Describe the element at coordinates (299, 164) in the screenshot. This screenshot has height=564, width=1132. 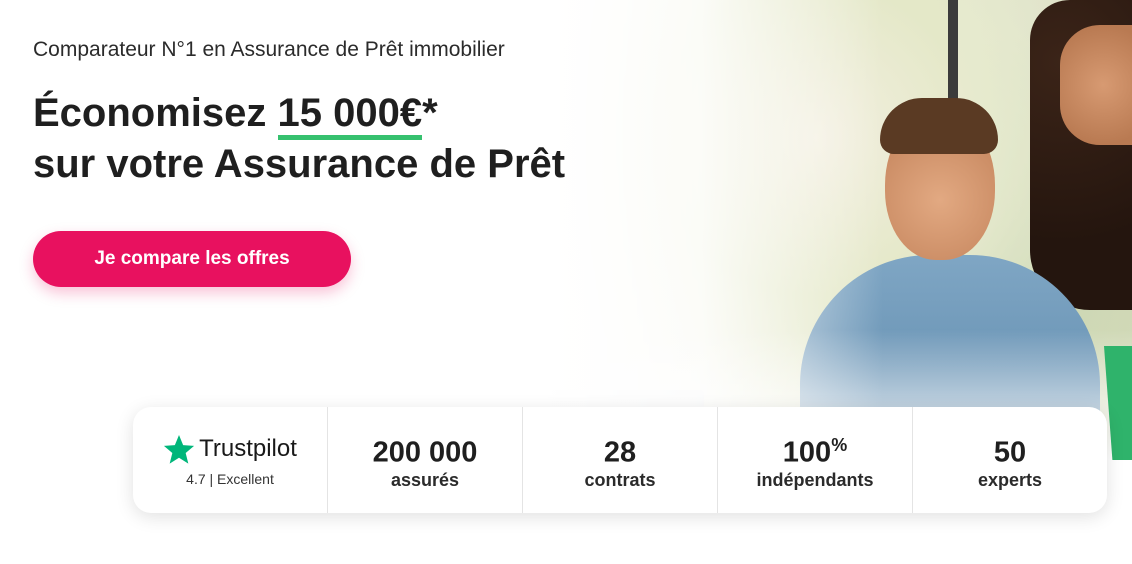
I see `headline-line2: sur votre Assurance de Prêt` at that location.